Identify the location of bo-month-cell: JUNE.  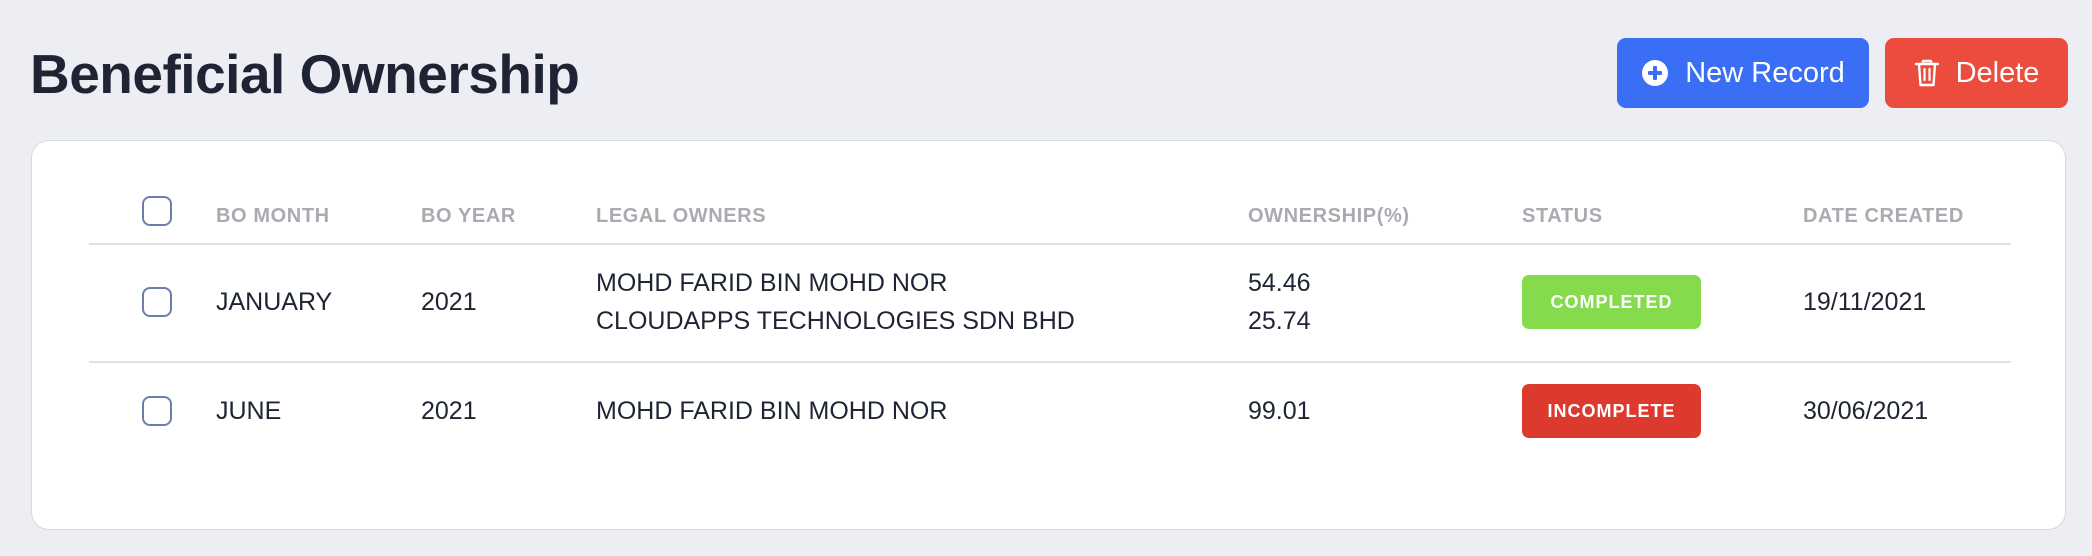
(249, 411).